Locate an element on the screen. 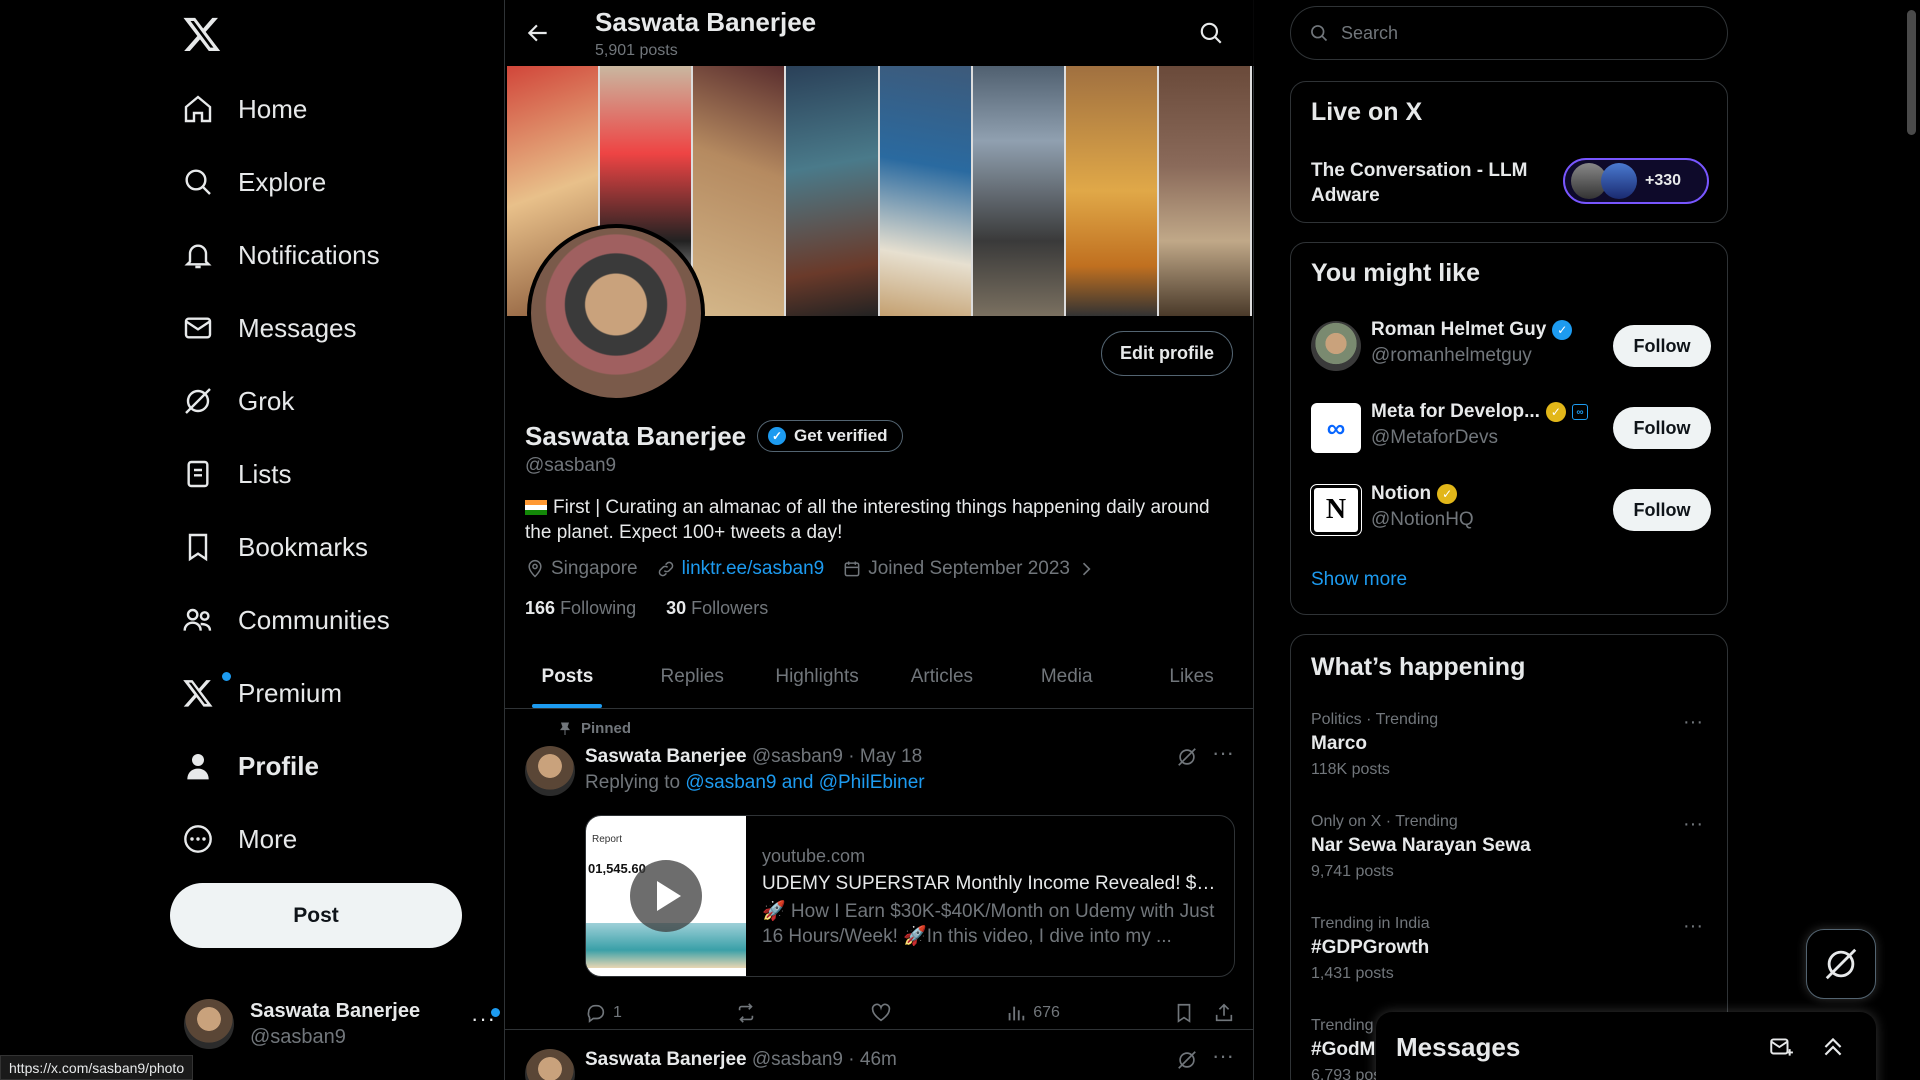  play-icon is located at coordinates (666, 896).